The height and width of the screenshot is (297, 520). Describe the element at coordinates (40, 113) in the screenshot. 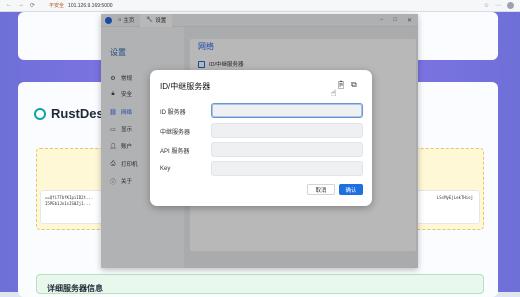

I see `rustdesk-logo-icon` at that location.